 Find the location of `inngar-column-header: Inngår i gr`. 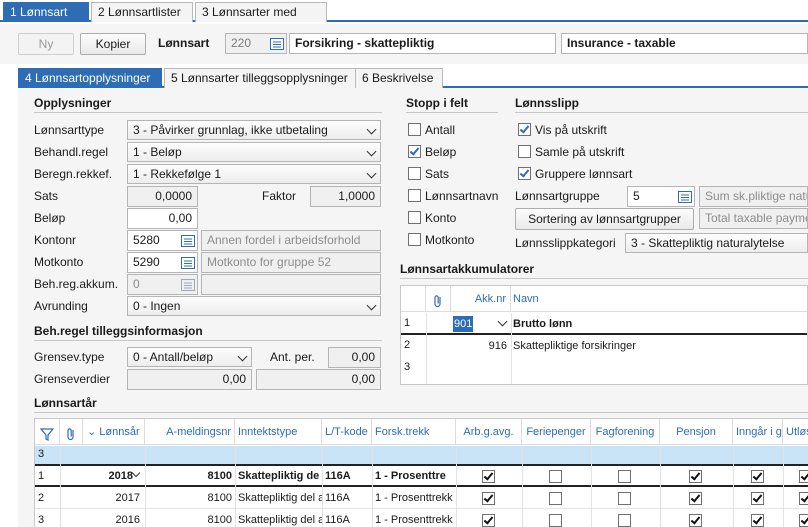

inngar-column-header: Inngår i gr is located at coordinates (758, 432).